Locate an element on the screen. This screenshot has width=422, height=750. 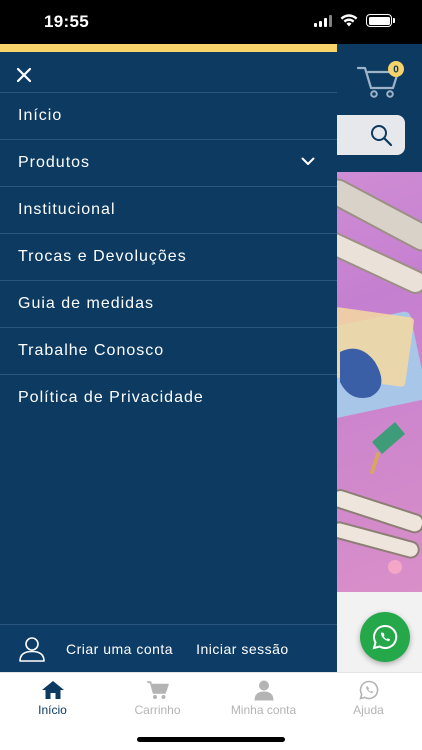
menu-item-trocas-devolucoes: Trocas e Devoluções is located at coordinates (168, 256).